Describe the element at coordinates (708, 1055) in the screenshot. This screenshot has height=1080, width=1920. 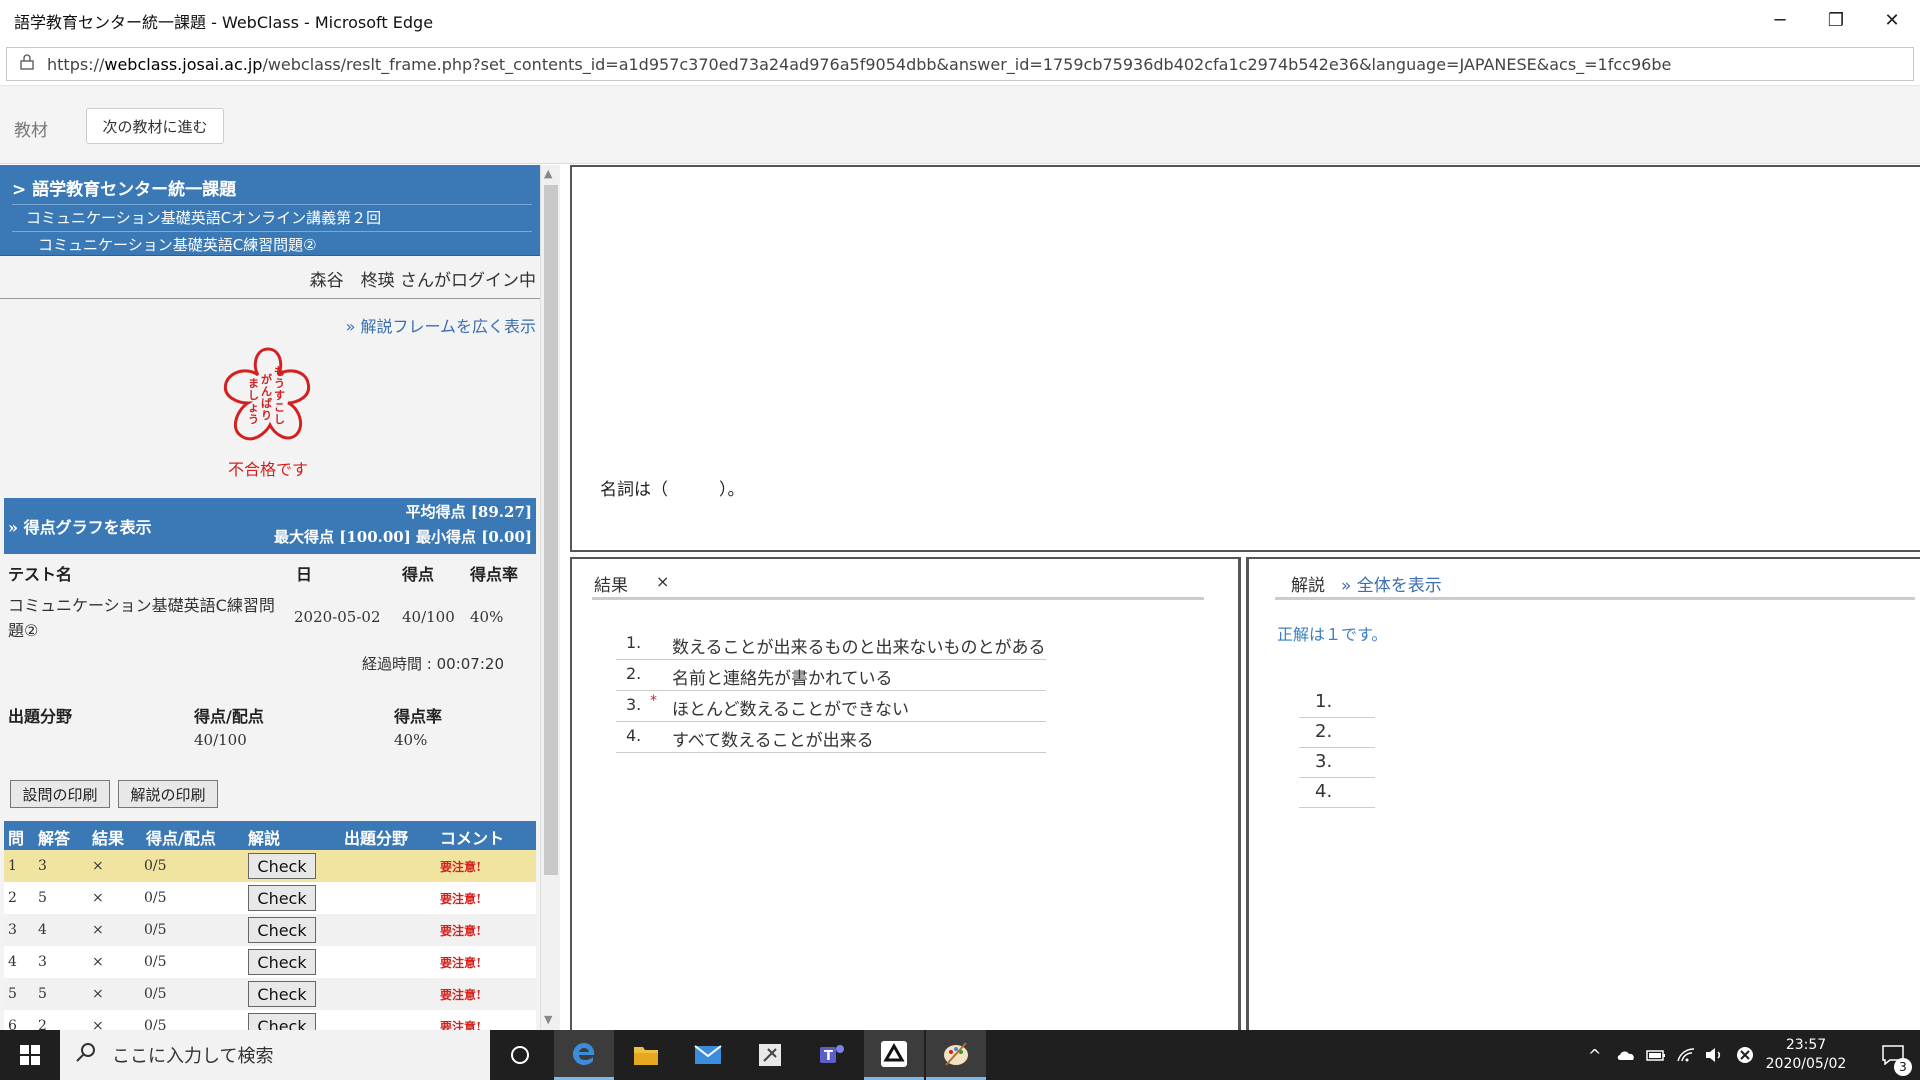
I see `mail-icon` at that location.